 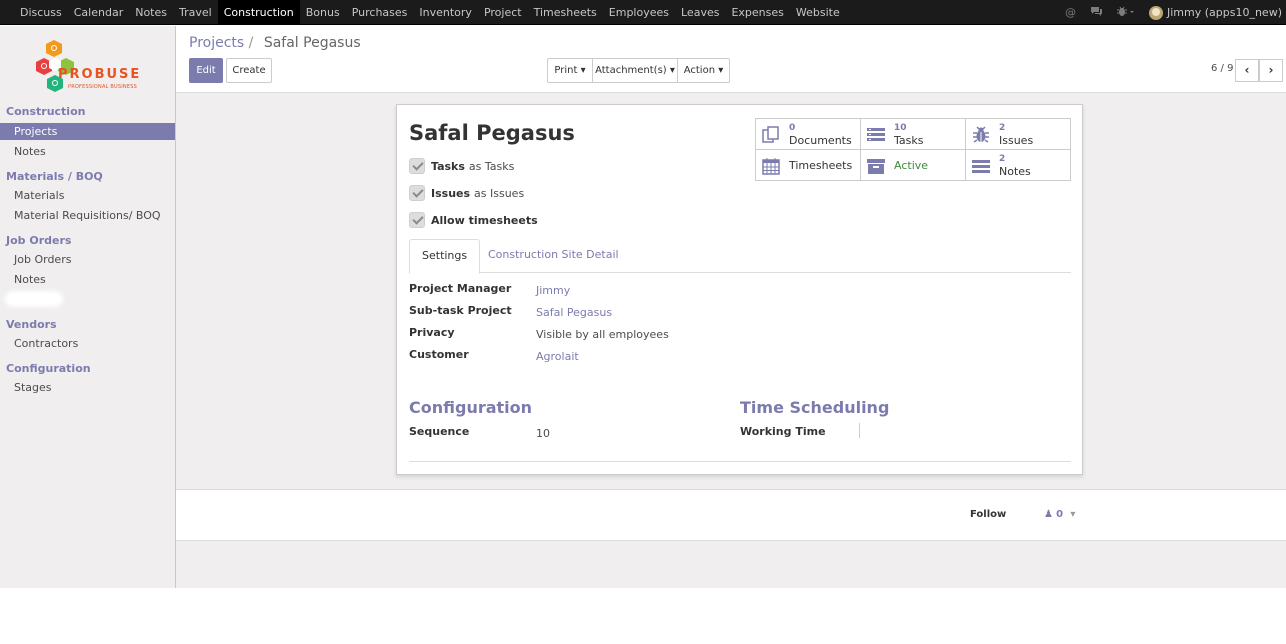 I want to click on project-manager-label: Project Manager, so click(x=460, y=288).